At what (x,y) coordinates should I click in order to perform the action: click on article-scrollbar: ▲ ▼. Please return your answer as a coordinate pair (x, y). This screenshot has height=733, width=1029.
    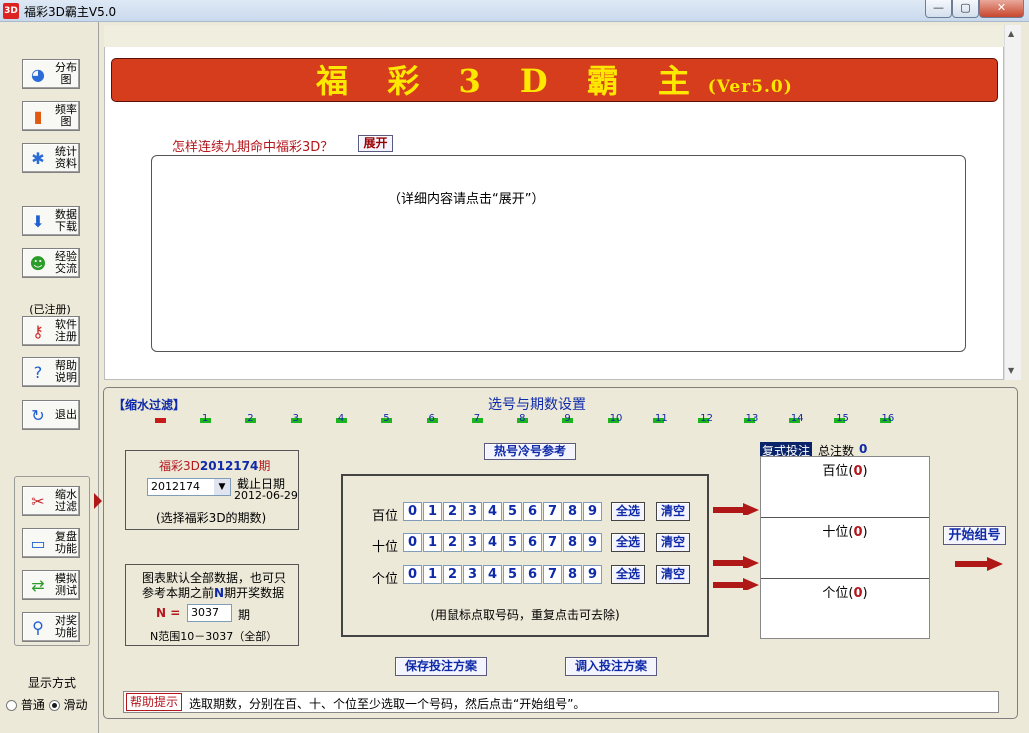
    Looking at the image, I should click on (1012, 202).